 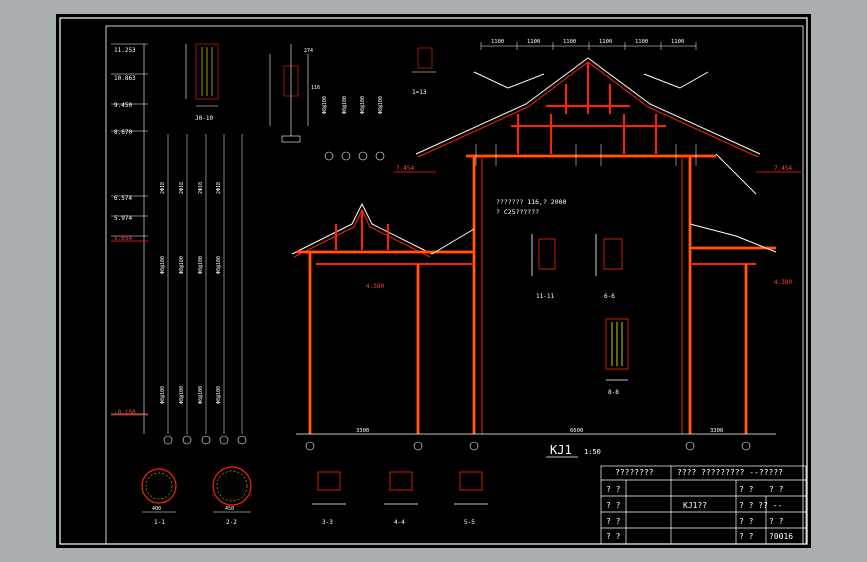 I want to click on section-label-11-11: 11-11, so click(x=545, y=296).